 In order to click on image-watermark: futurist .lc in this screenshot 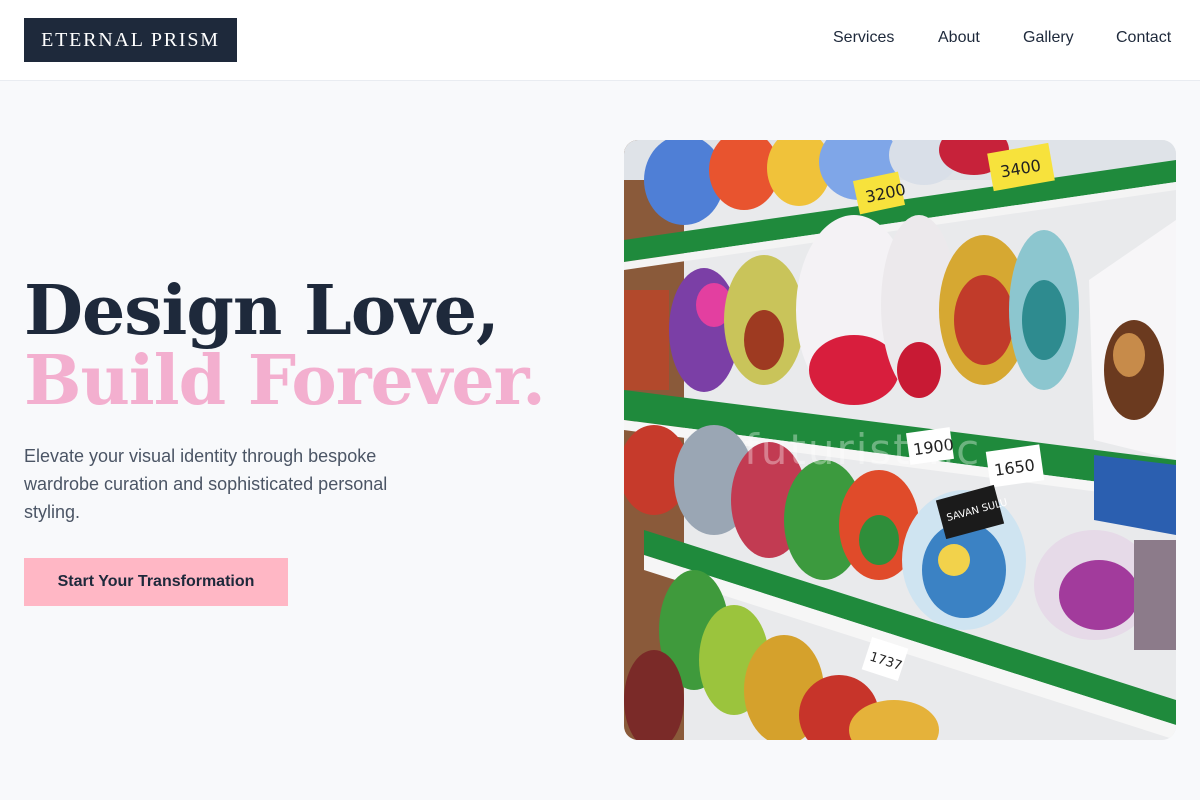, I will do `click(863, 449)`.